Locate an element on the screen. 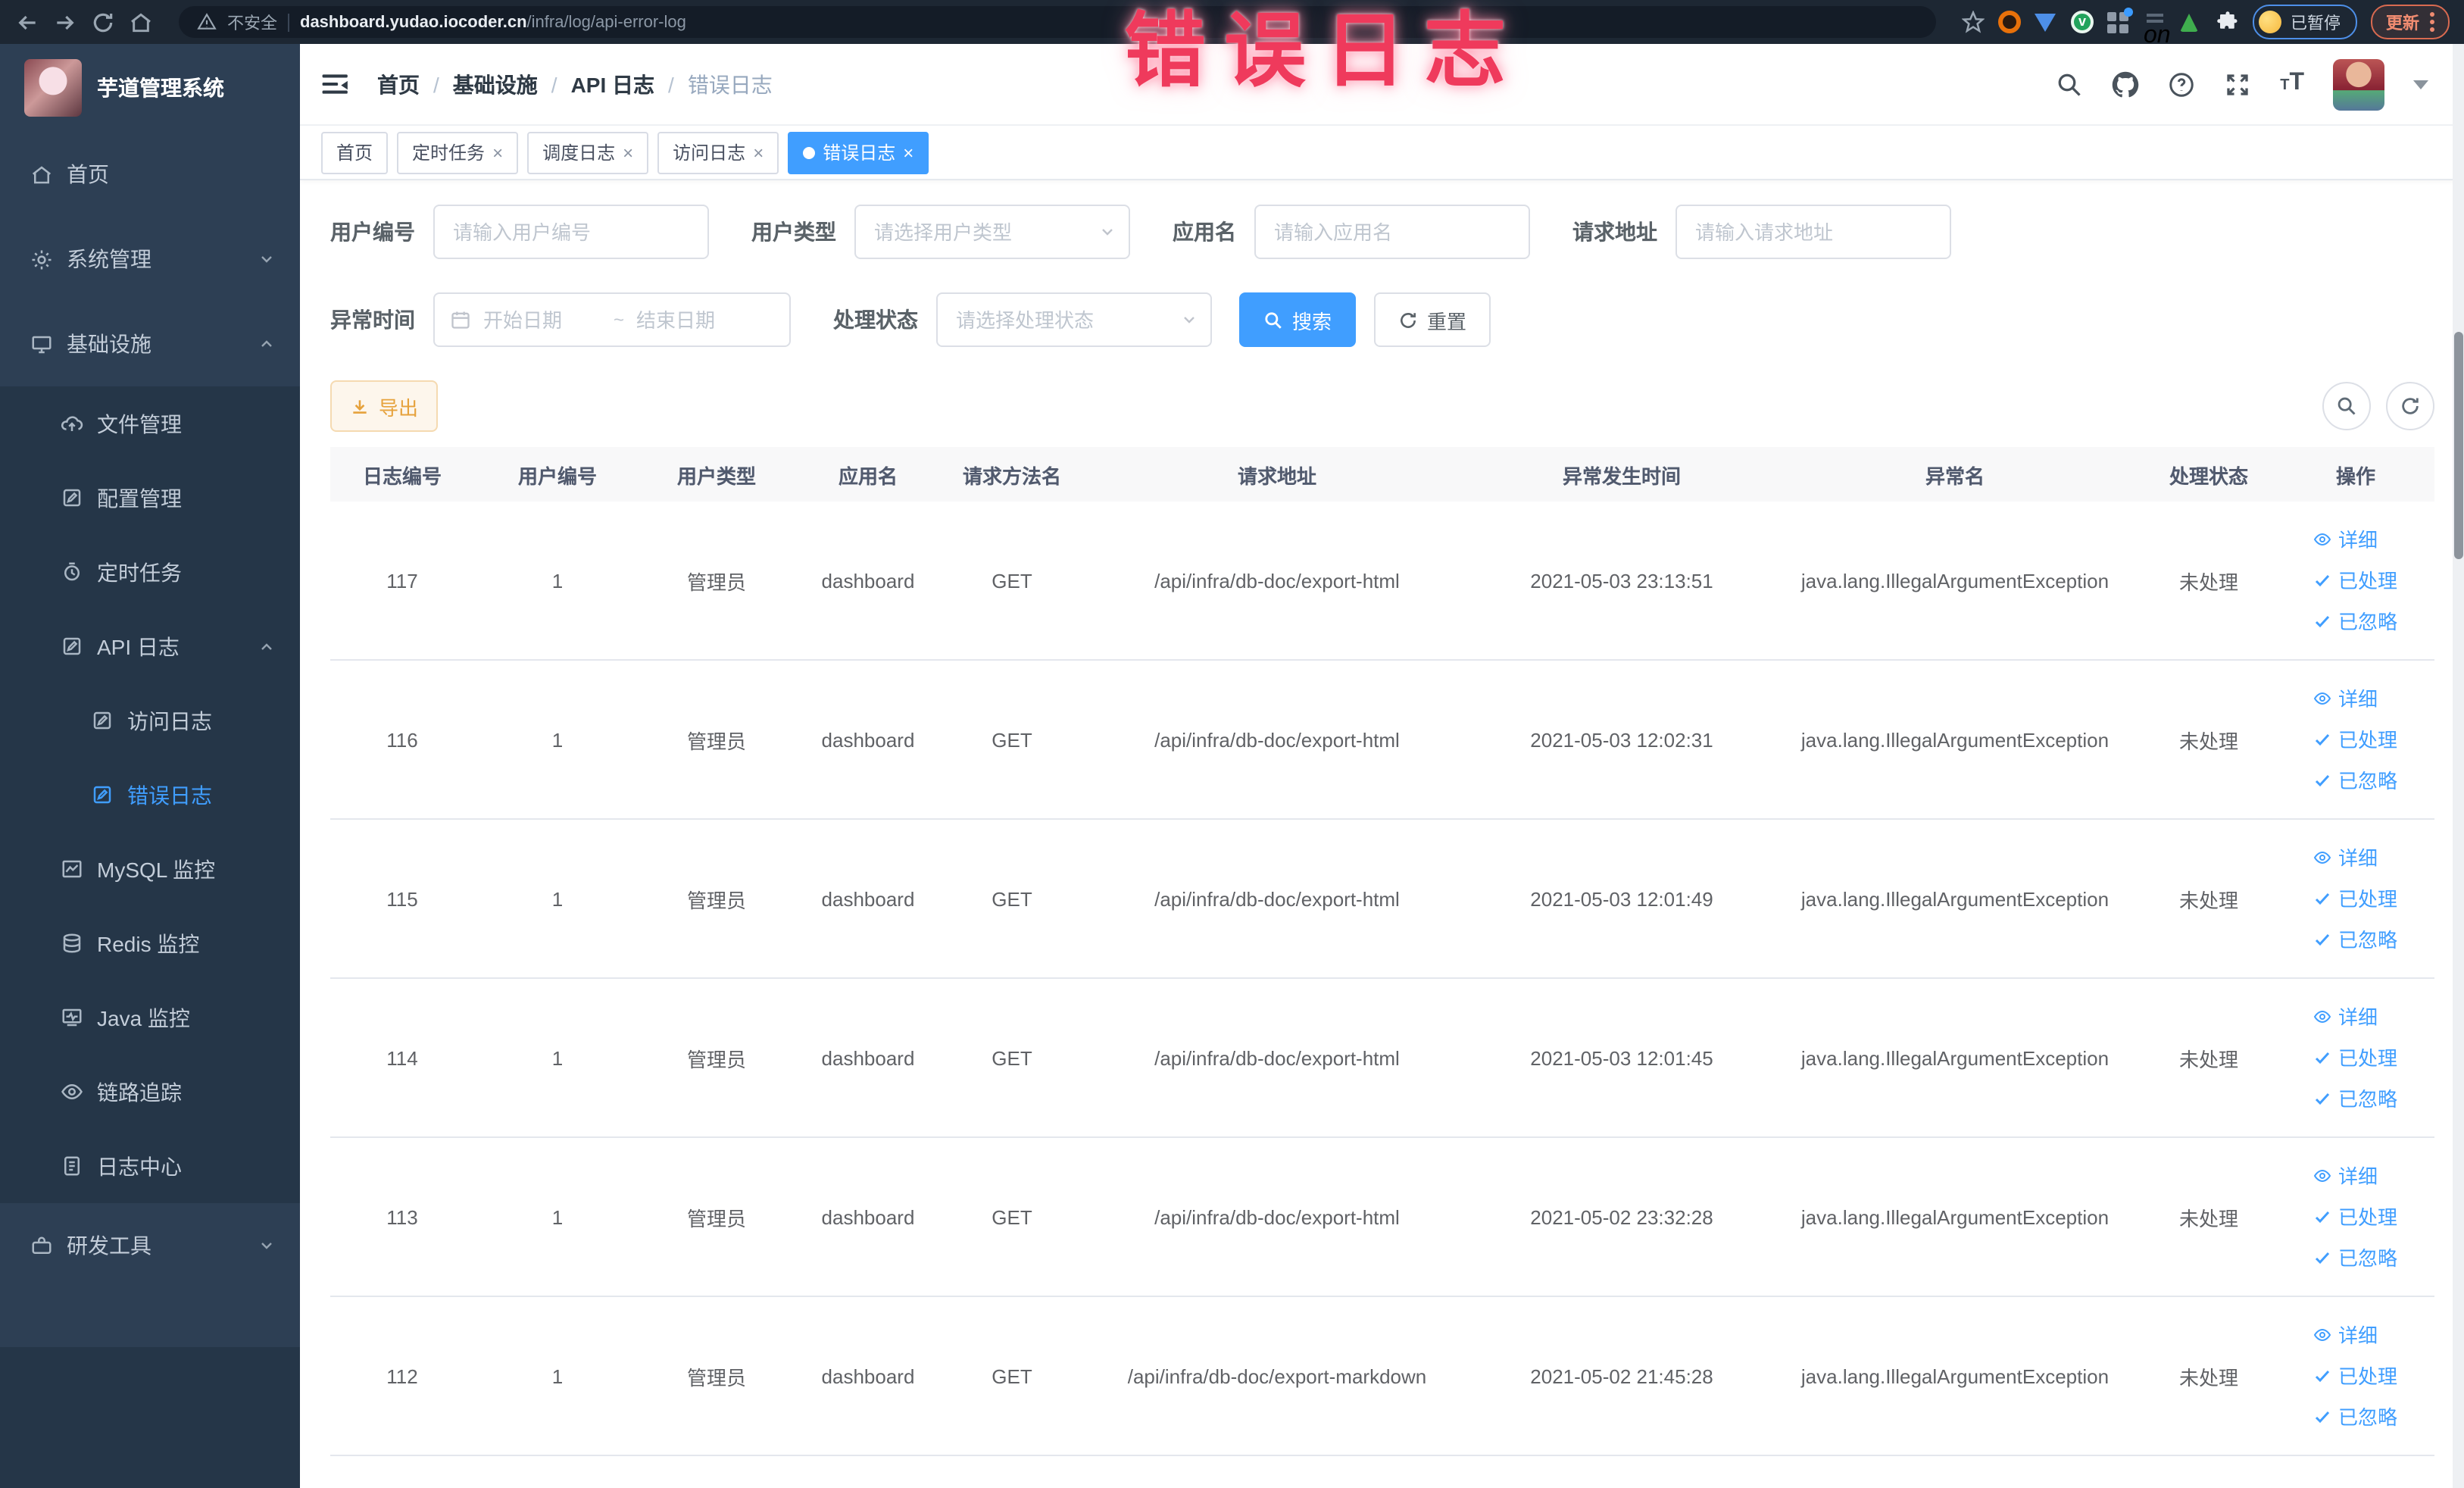 The height and width of the screenshot is (1488, 2464). extension-adblock-icon is located at coordinates (2009, 22).